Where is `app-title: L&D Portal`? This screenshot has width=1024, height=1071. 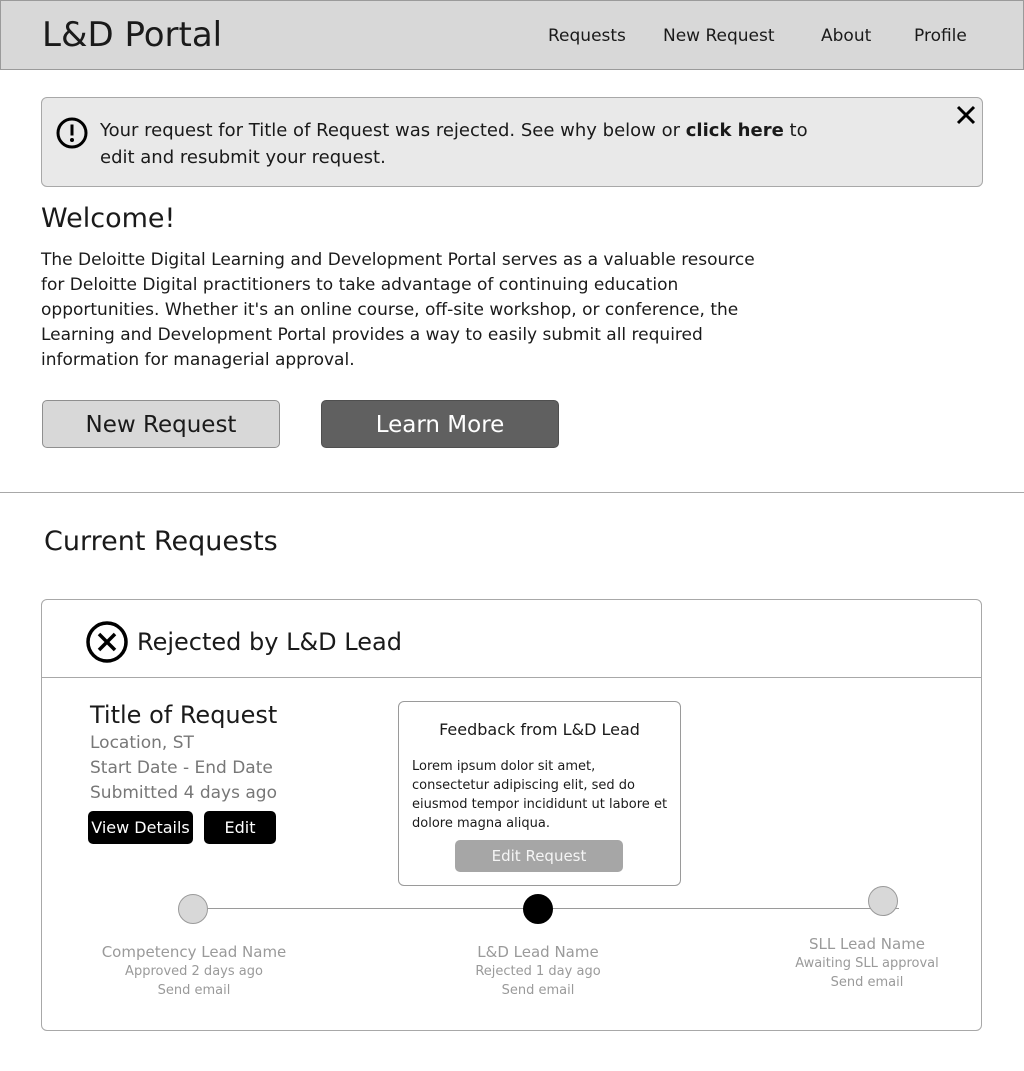
app-title: L&D Portal is located at coordinates (132, 35).